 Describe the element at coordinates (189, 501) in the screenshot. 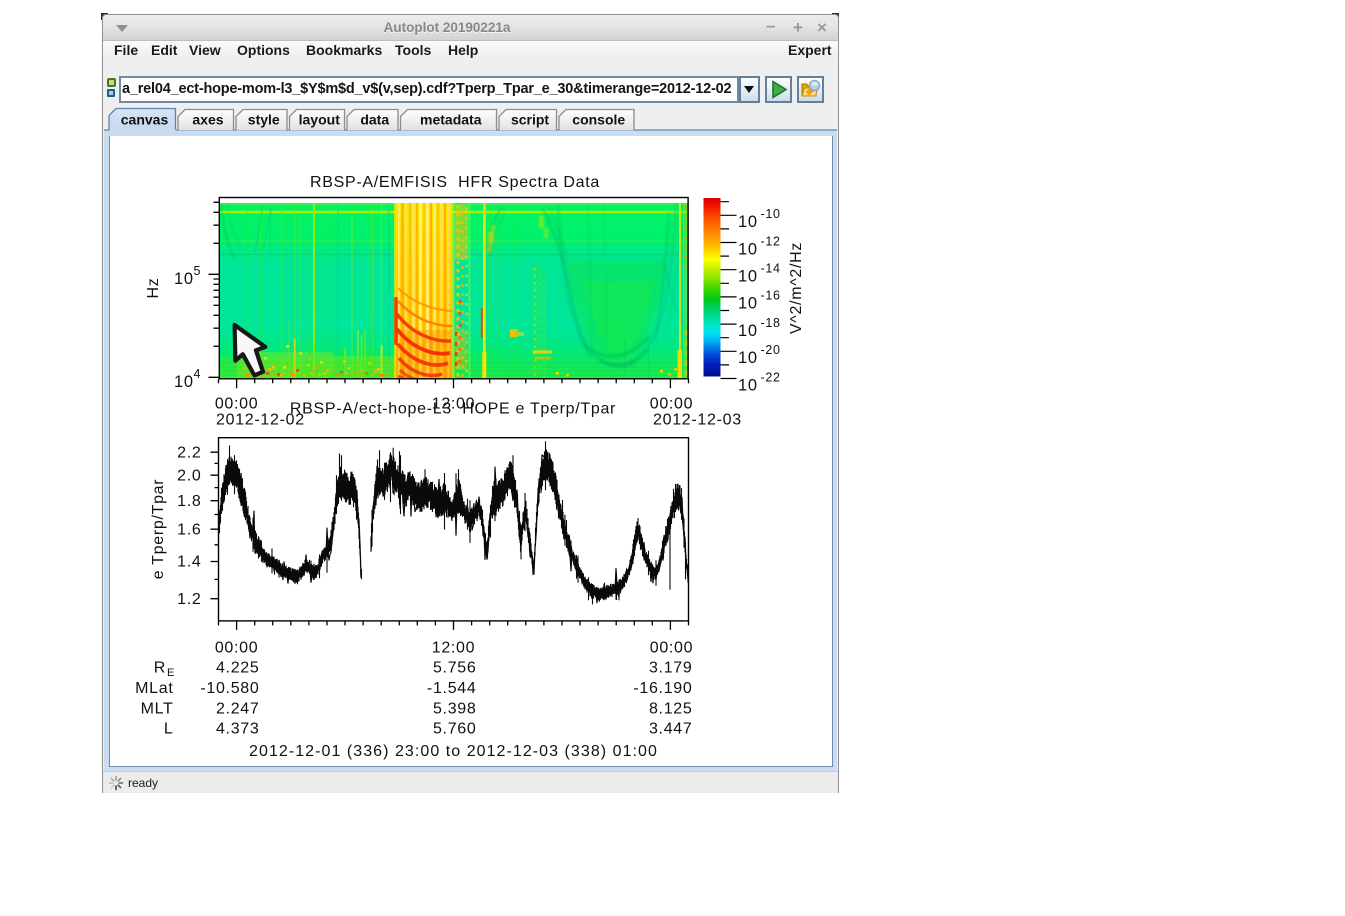

I see `svg-text: 1.8` at that location.